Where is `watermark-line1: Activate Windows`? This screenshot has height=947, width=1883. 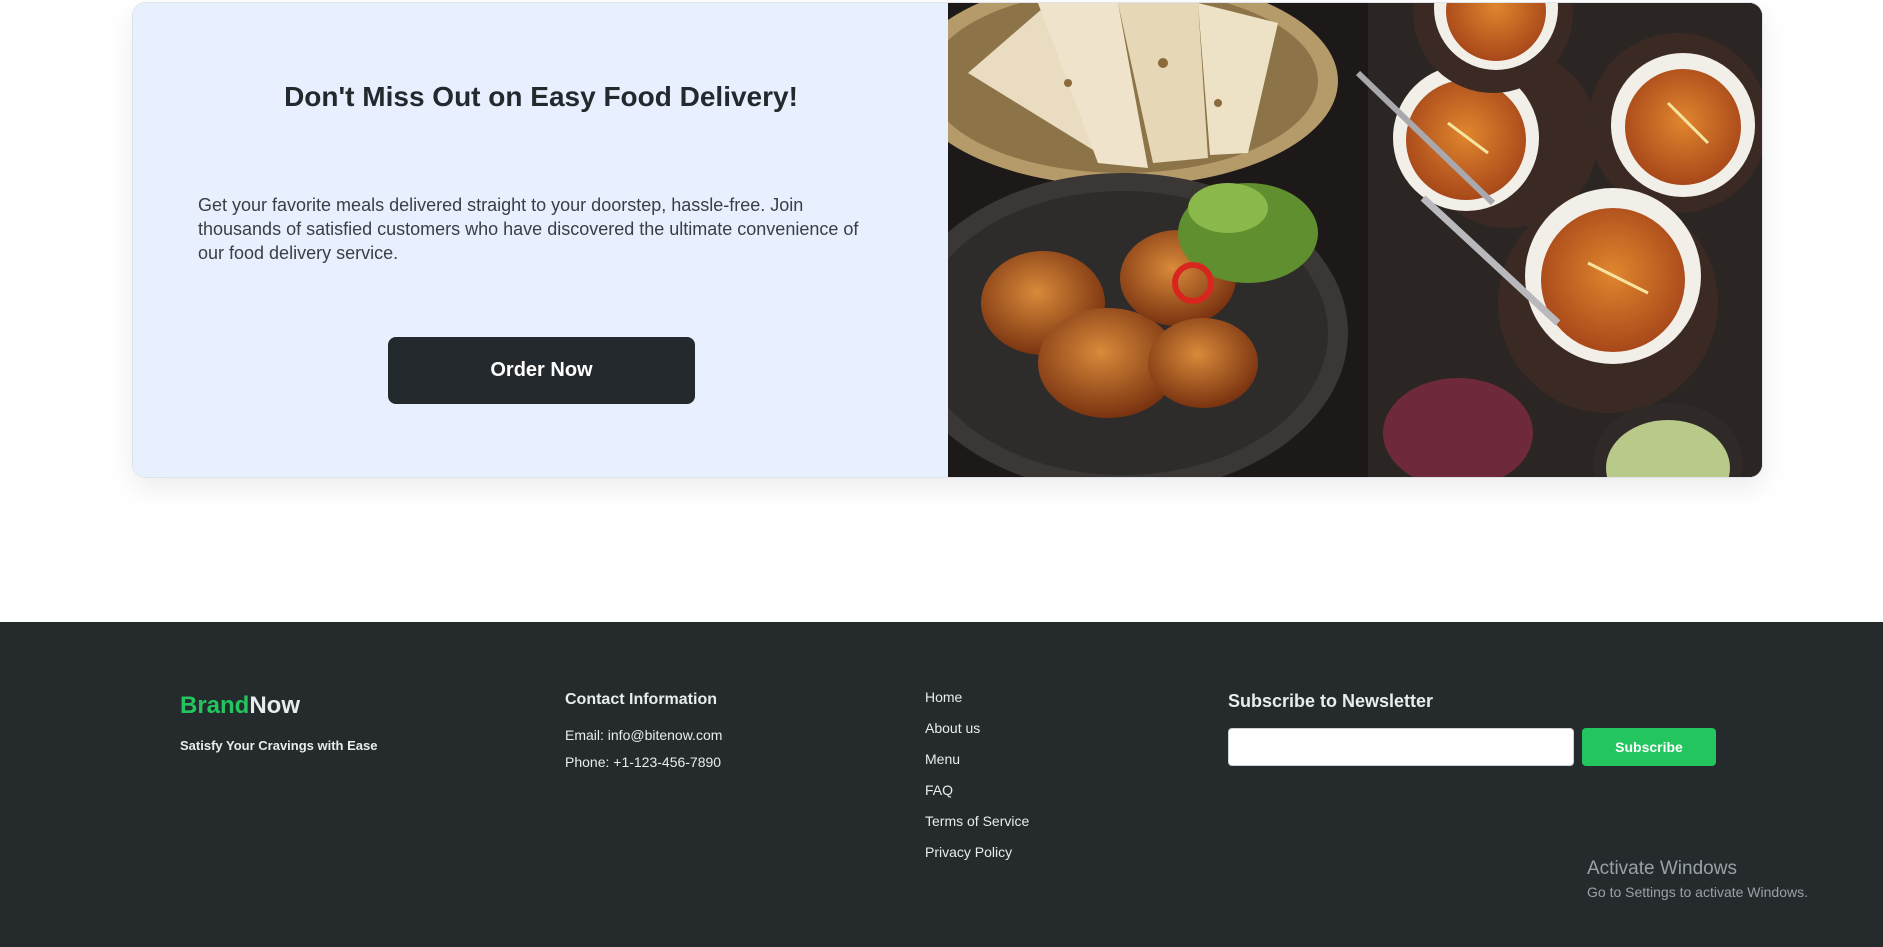 watermark-line1: Activate Windows is located at coordinates (1662, 868).